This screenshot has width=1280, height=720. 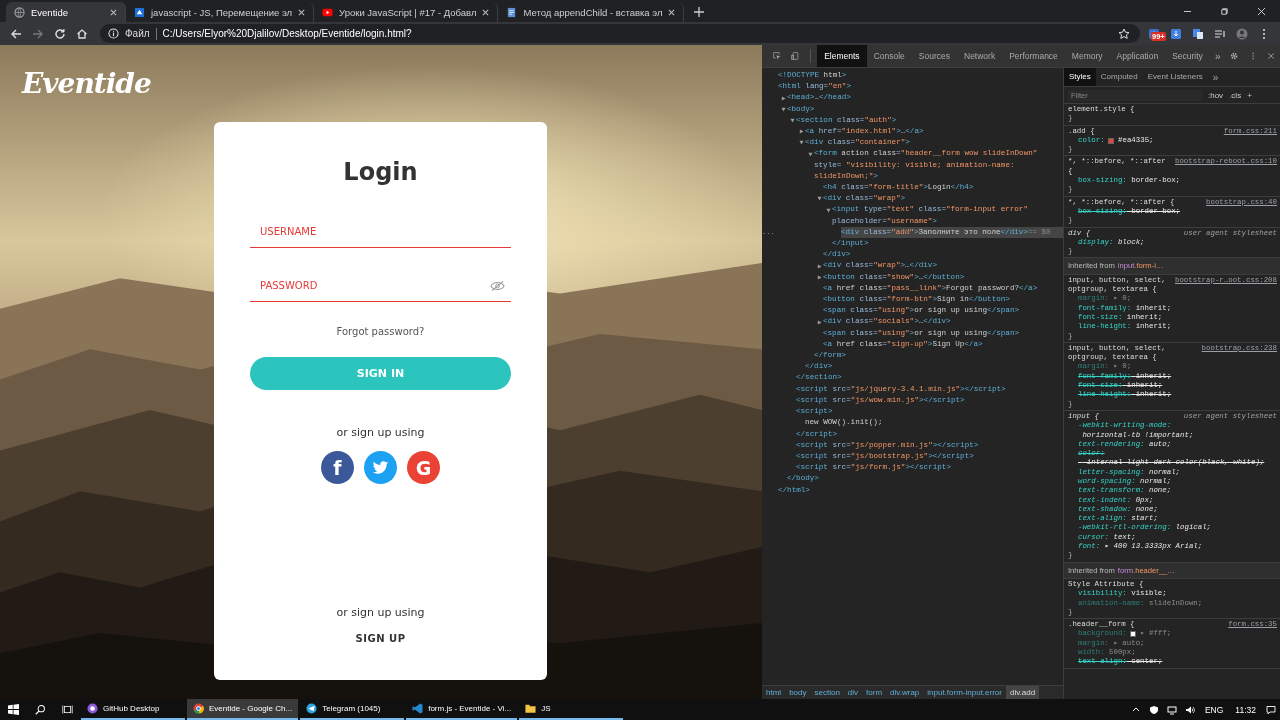 I want to click on app-label: Telegram (1045), so click(x=351, y=708).